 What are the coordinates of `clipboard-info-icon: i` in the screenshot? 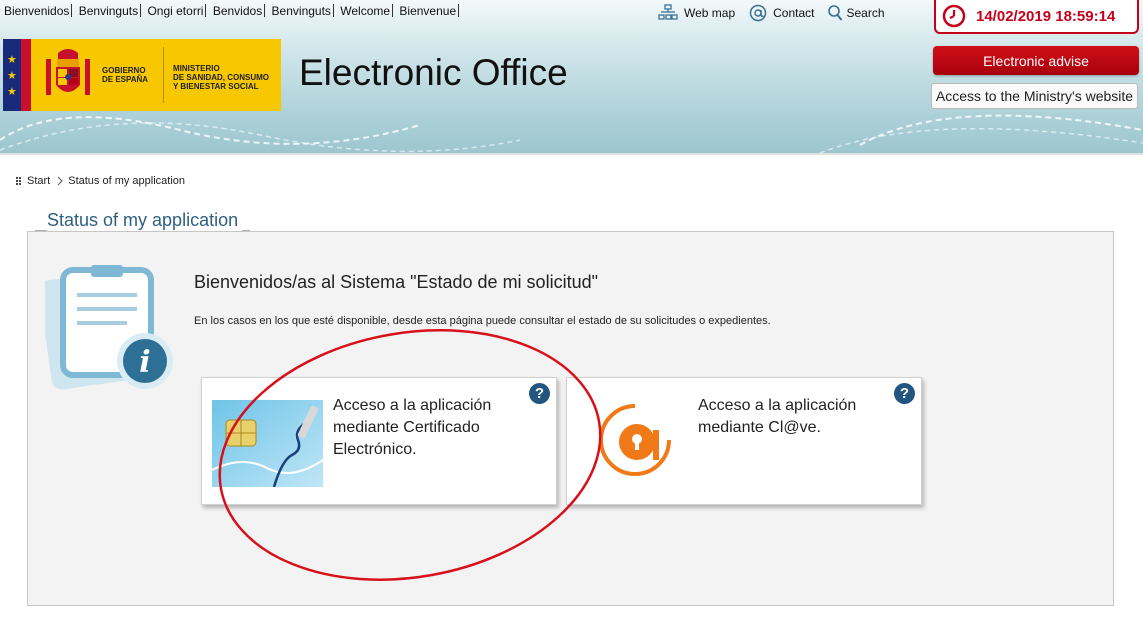 It's located at (109, 327).